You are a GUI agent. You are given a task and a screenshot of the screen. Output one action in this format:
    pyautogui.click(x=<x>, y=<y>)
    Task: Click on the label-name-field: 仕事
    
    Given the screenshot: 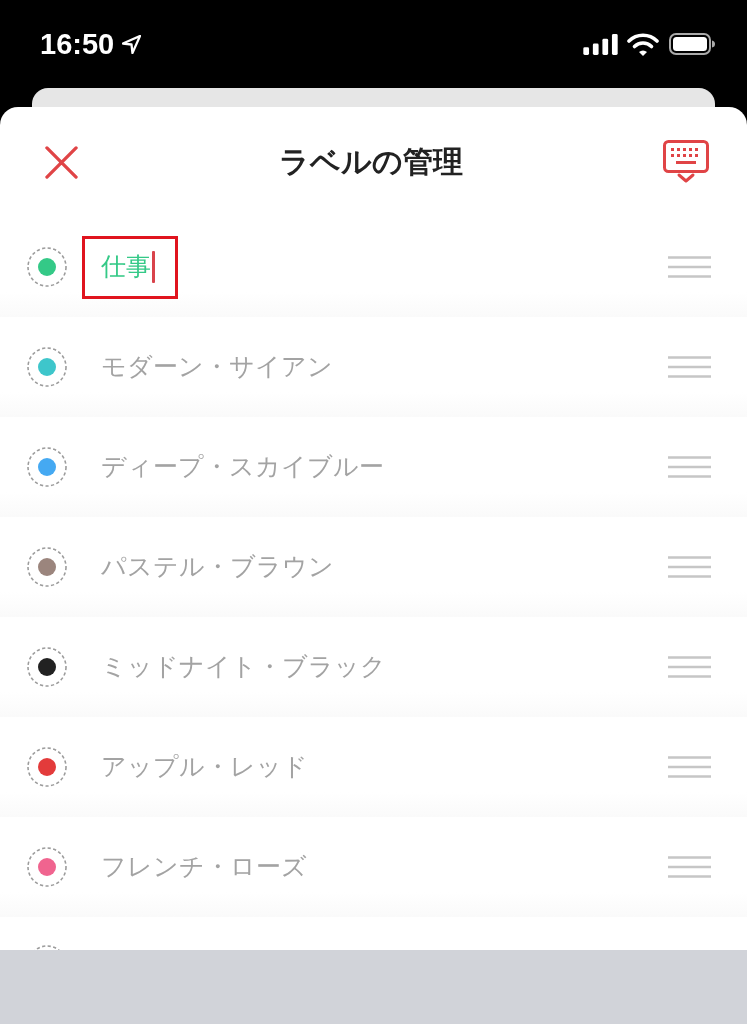 What is the action you would take?
    pyautogui.click(x=128, y=266)
    